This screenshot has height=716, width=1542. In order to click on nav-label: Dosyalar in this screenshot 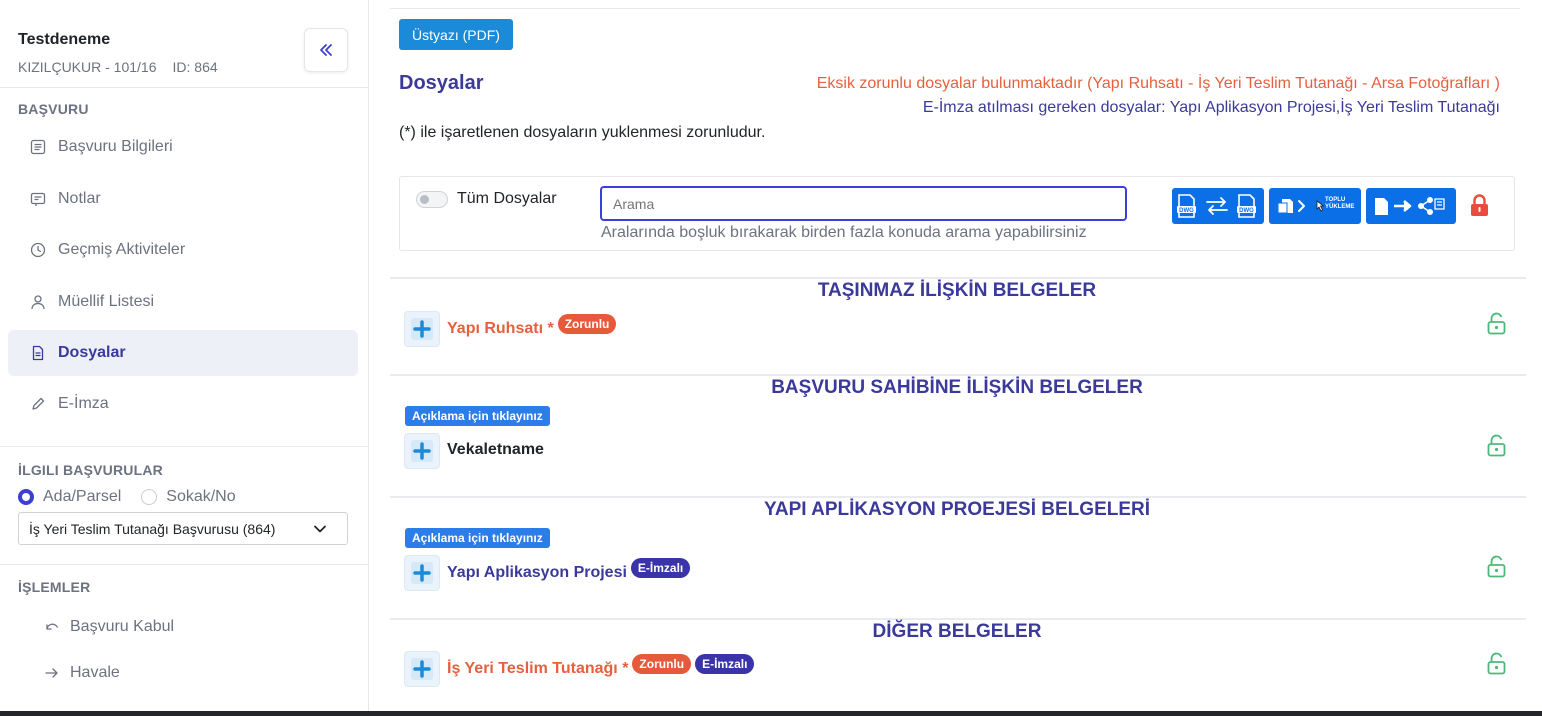, I will do `click(92, 352)`.